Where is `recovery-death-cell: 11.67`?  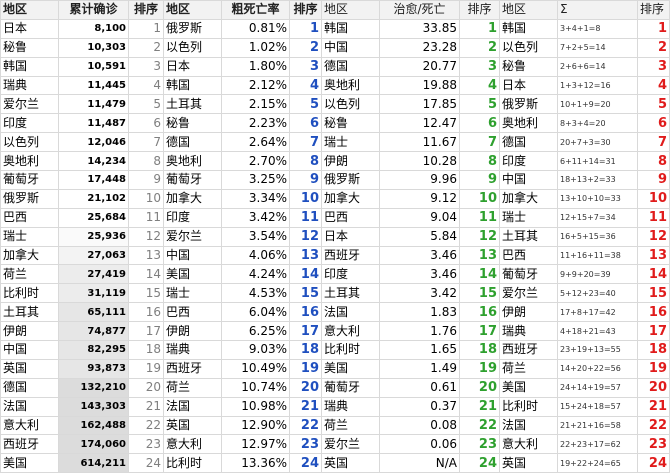 recovery-death-cell: 11.67 is located at coordinates (419, 142).